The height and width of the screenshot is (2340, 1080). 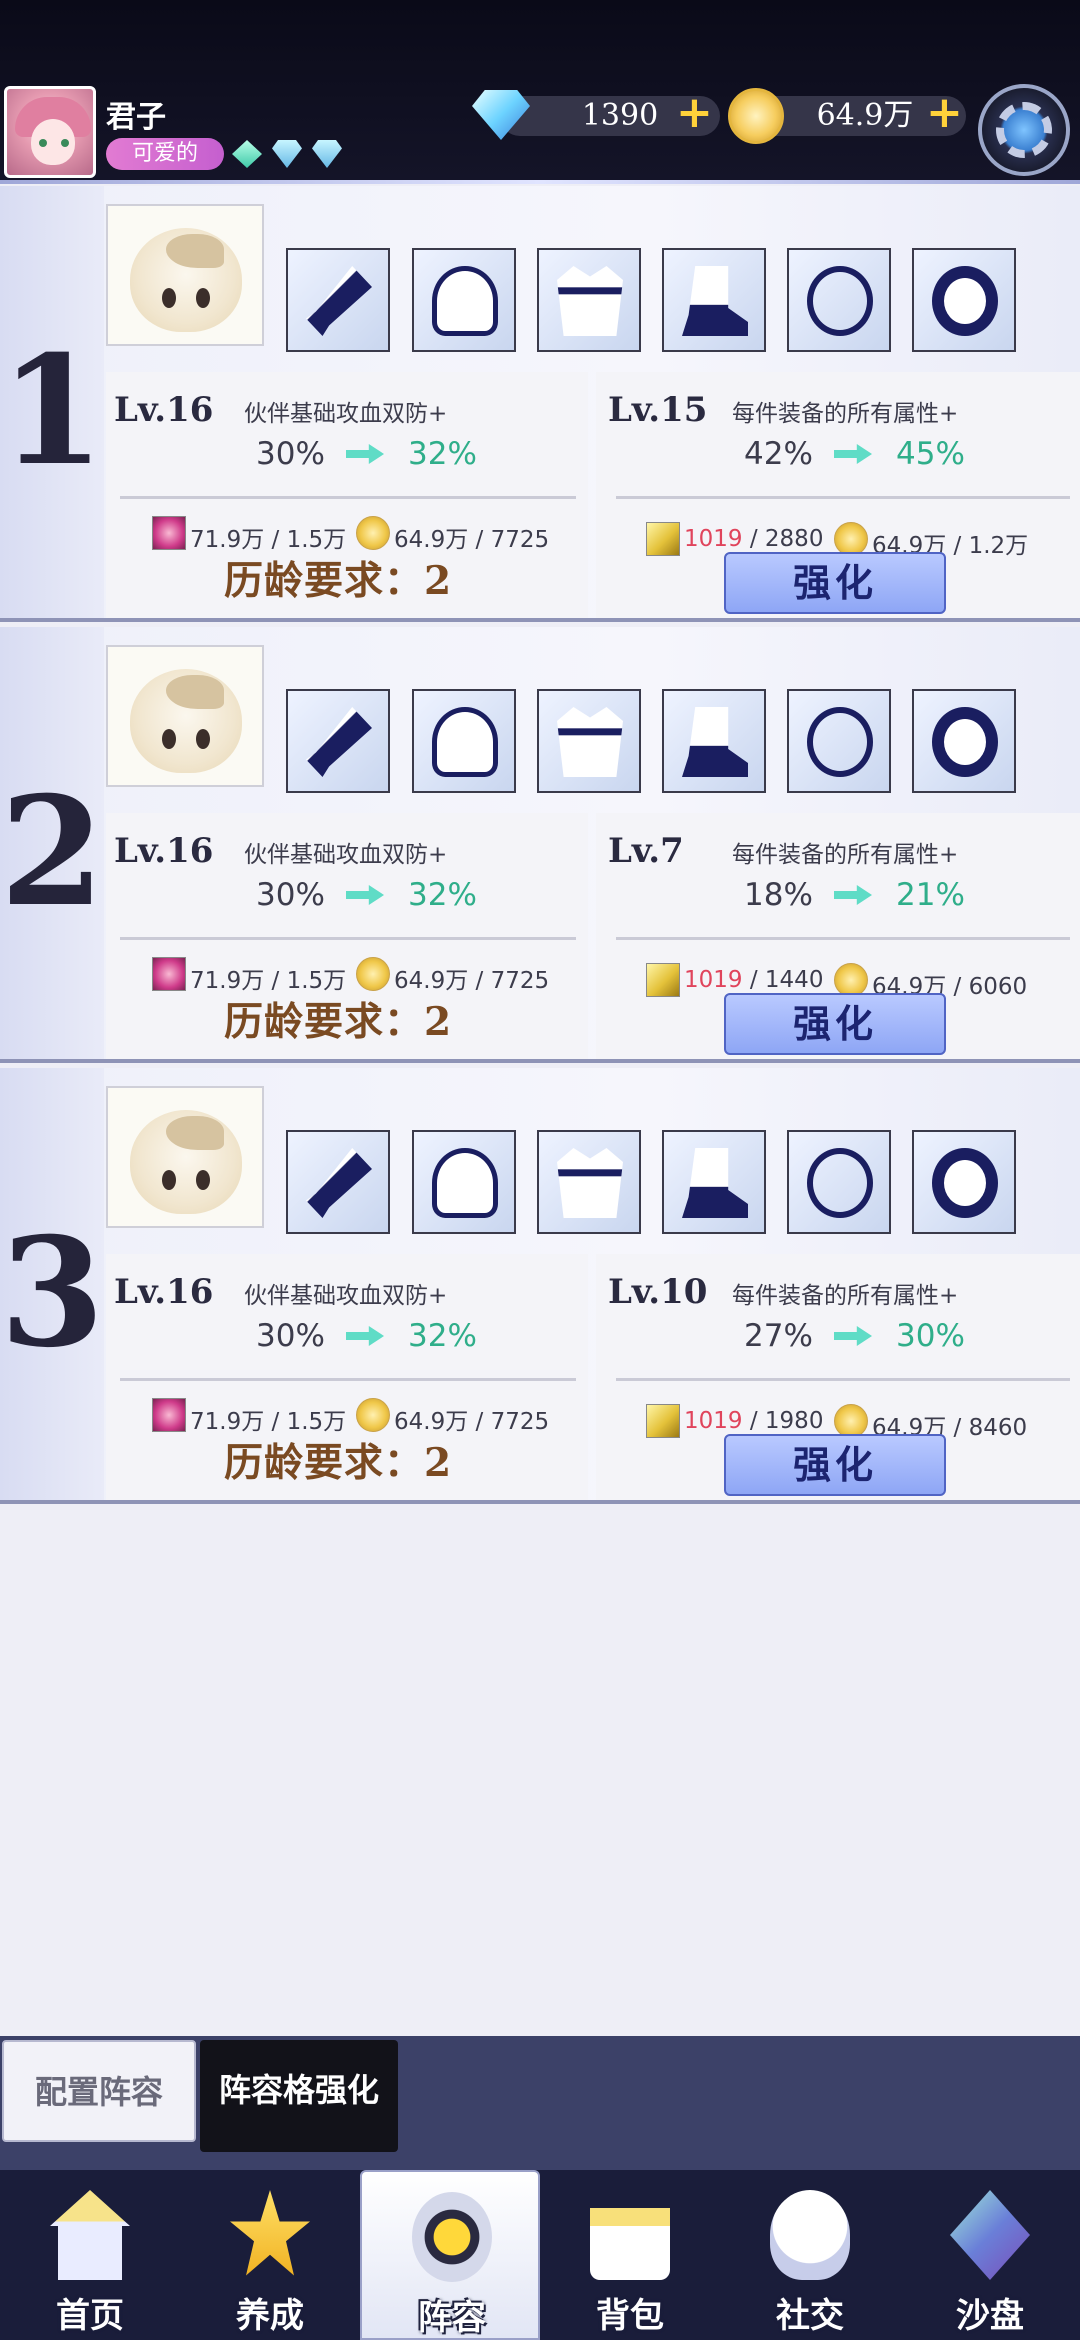 I want to click on age-requirement: 历龄要求：2, so click(x=338, y=581).